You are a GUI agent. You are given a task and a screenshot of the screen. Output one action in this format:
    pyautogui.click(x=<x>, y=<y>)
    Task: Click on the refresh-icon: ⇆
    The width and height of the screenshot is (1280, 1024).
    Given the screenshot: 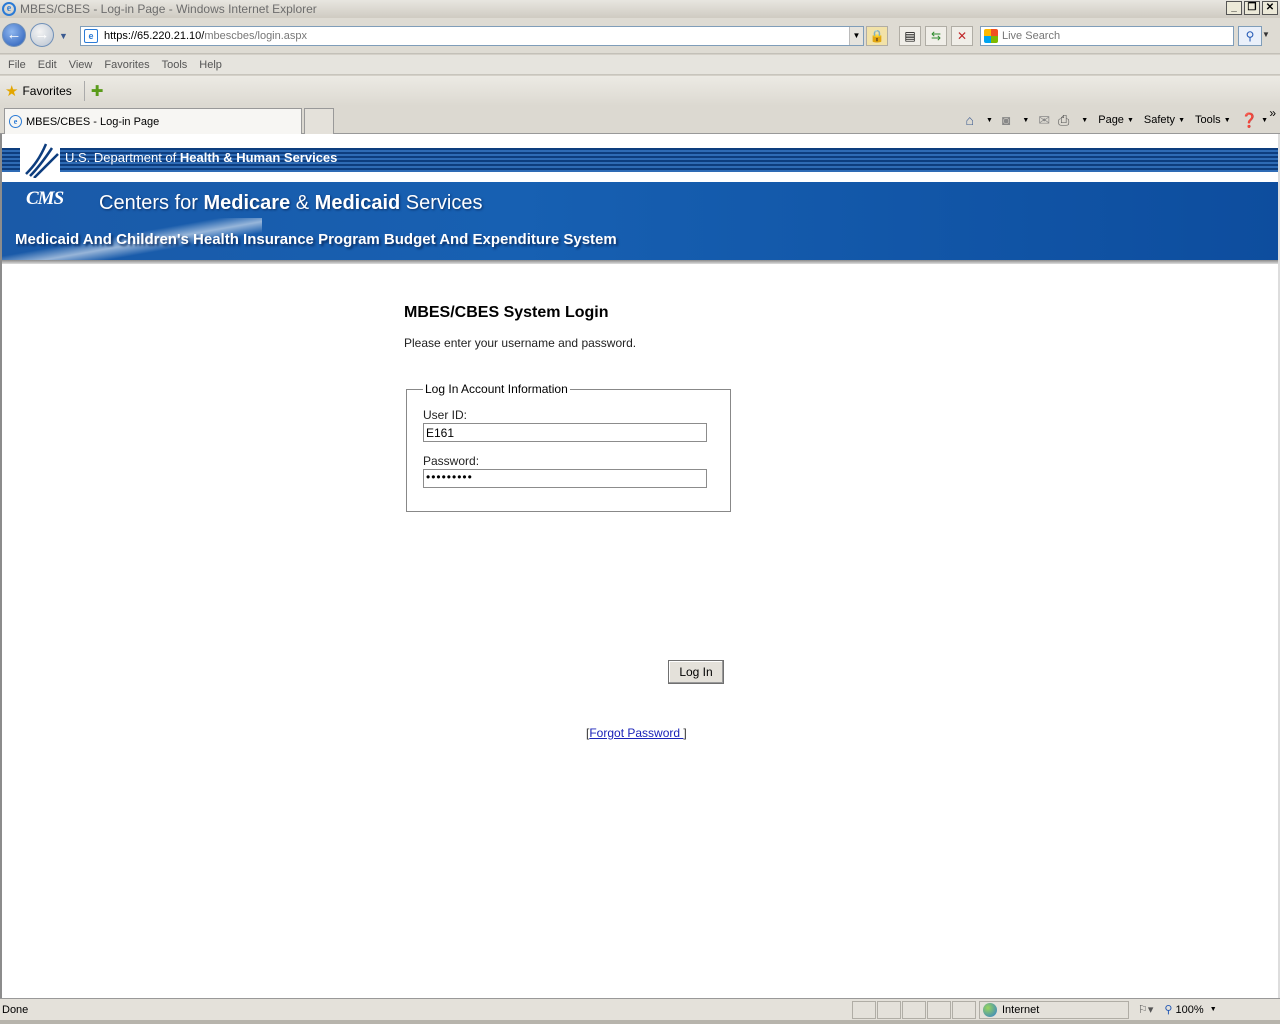 What is the action you would take?
    pyautogui.click(x=936, y=36)
    